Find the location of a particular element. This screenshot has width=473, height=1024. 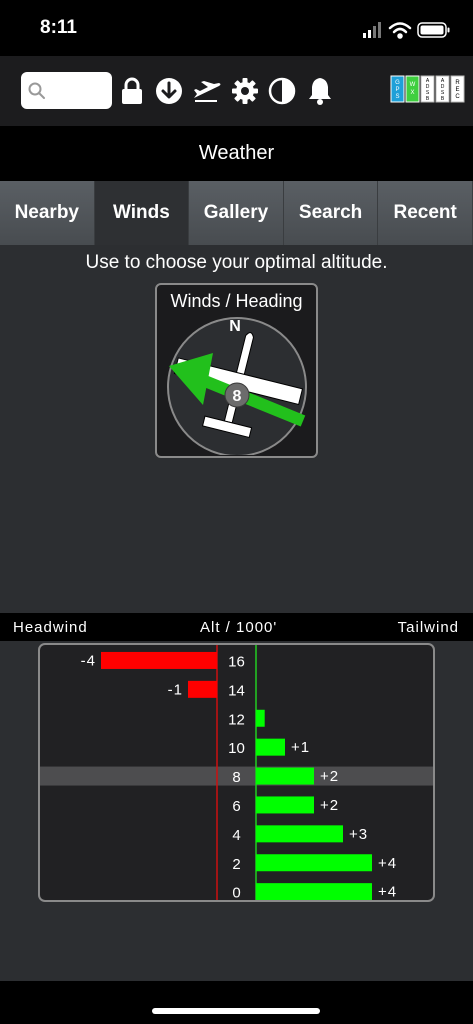

rec-indicator: R E C is located at coordinates (457, 89).